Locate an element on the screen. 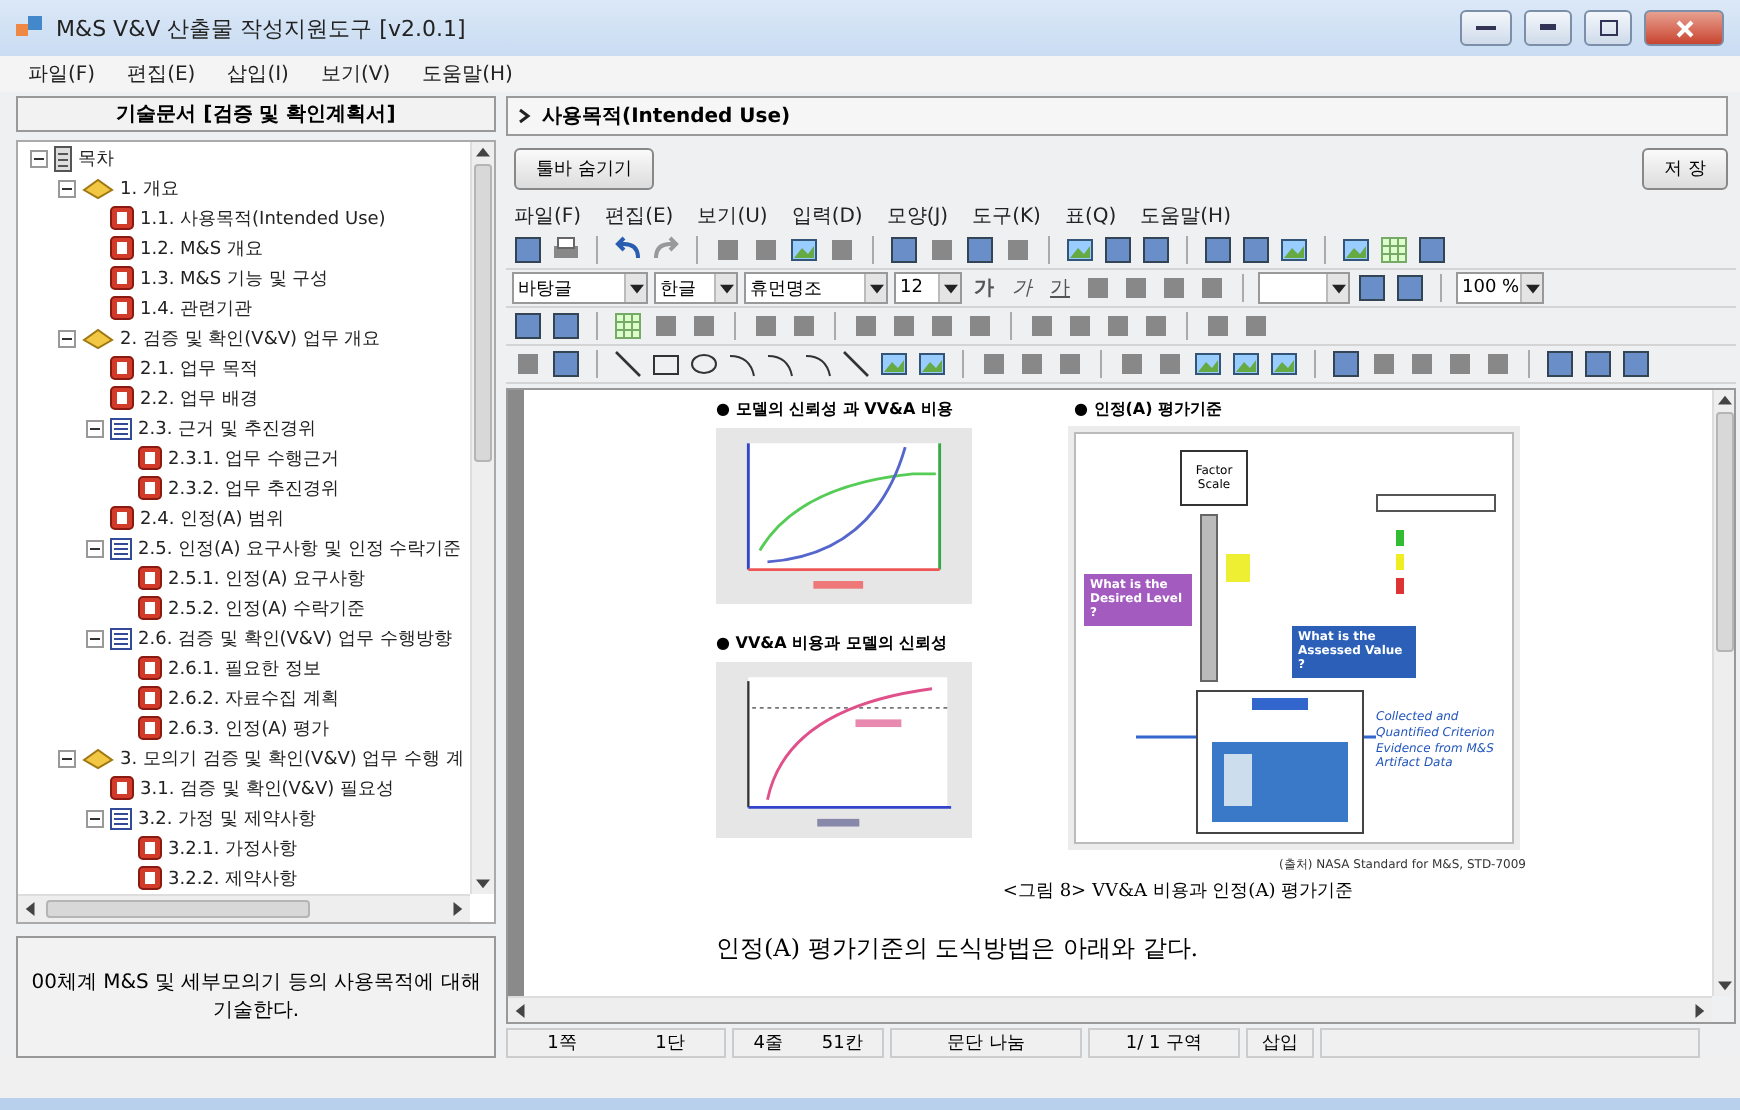 Image resolution: width=1740 pixels, height=1110 pixels. menu-item: 보기(V) is located at coordinates (355, 74).